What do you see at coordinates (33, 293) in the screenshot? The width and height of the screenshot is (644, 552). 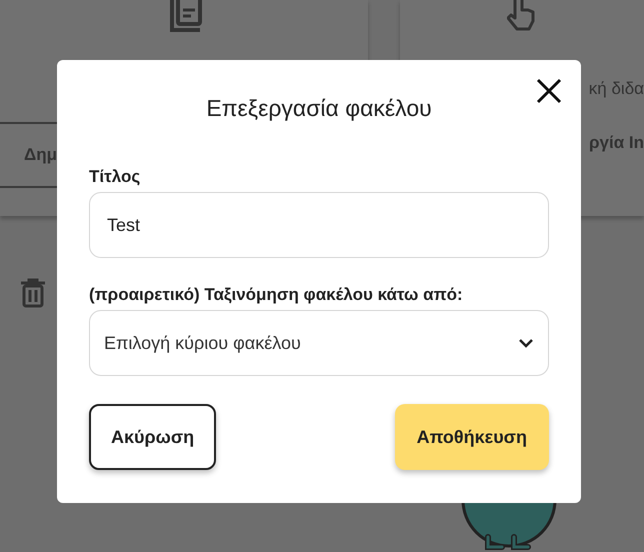 I see `trash-icon` at bounding box center [33, 293].